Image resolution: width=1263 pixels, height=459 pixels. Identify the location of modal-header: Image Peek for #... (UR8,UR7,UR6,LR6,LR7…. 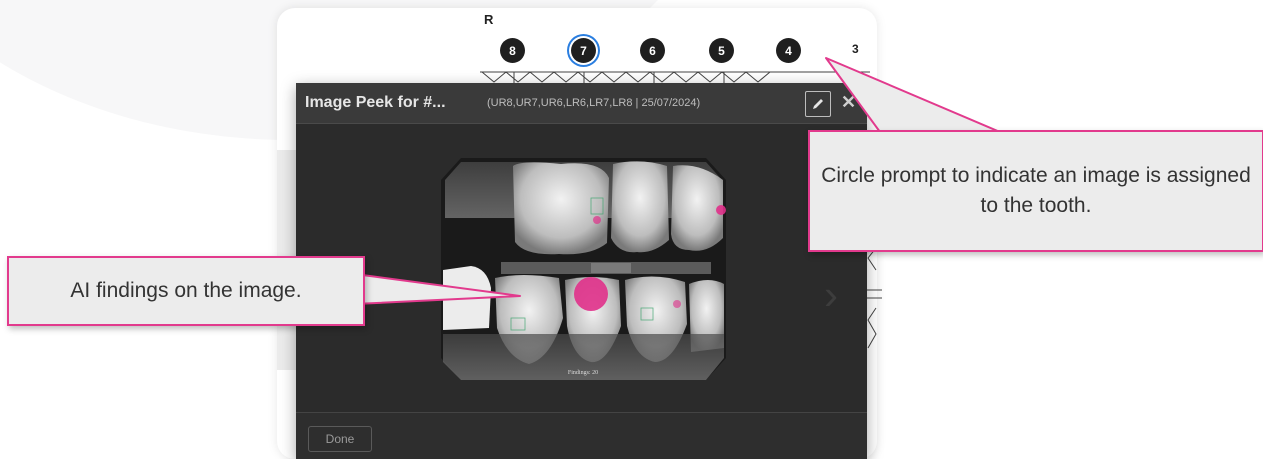
(581, 103).